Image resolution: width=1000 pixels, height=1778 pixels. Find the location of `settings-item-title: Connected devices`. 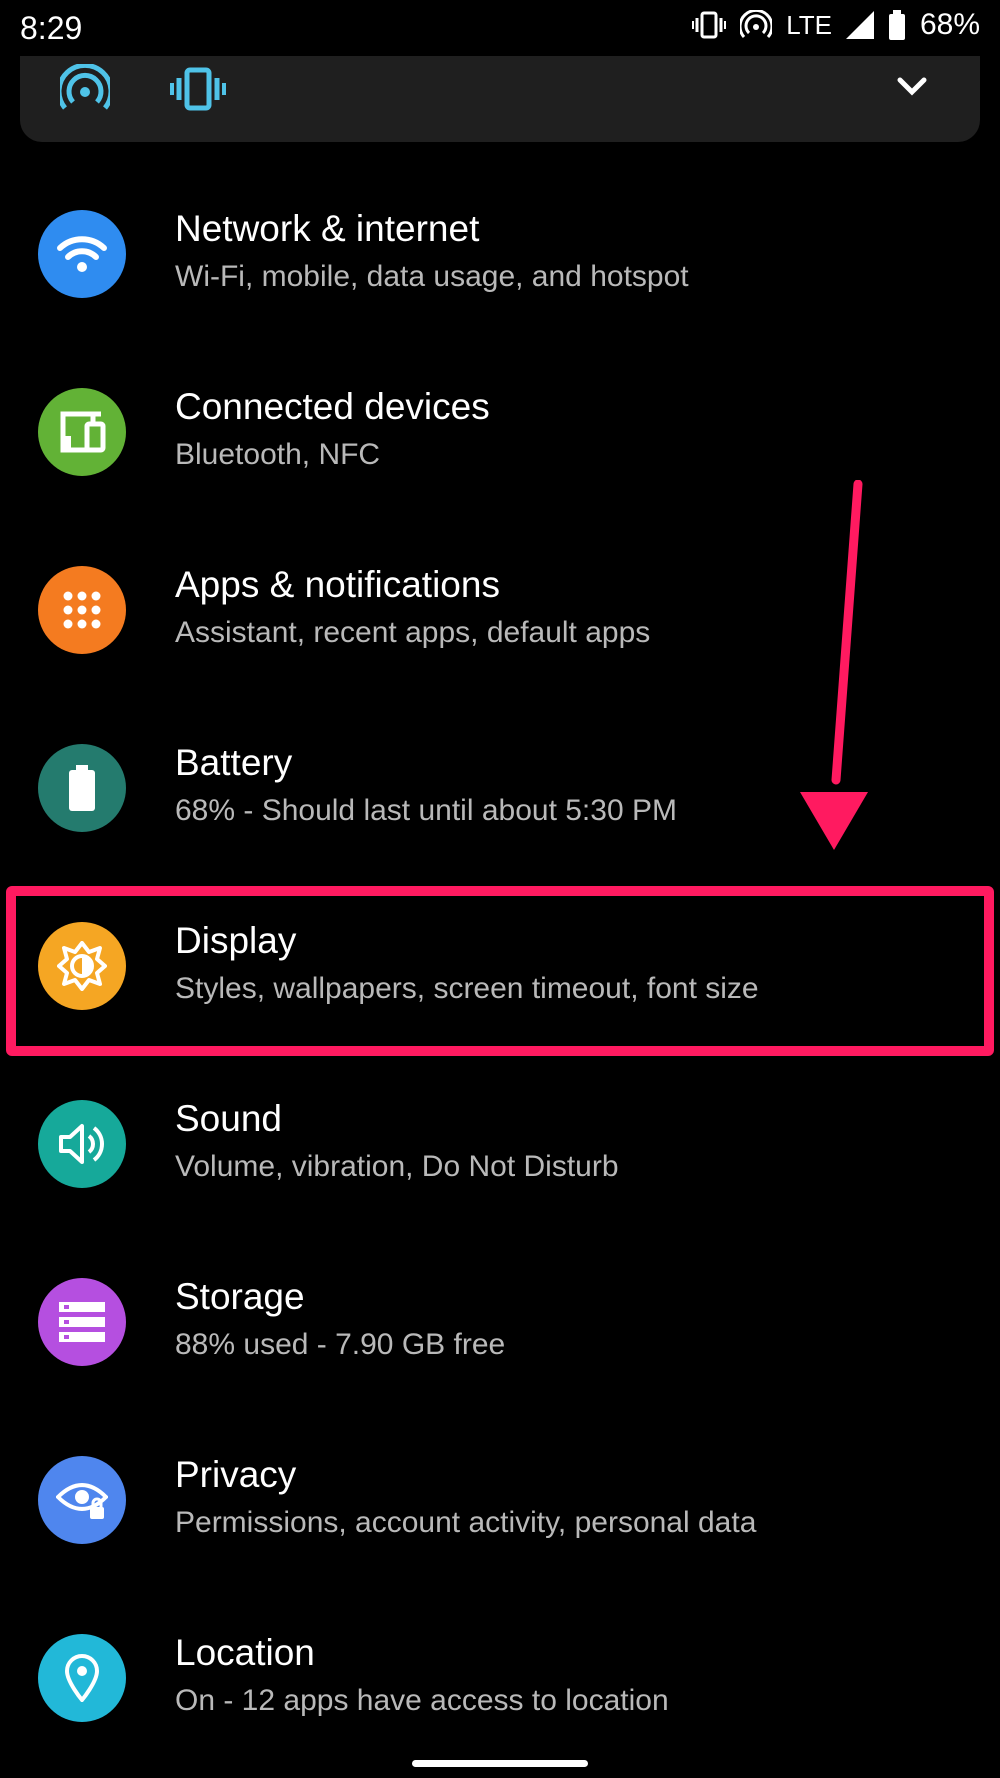

settings-item-title: Connected devices is located at coordinates (332, 406).